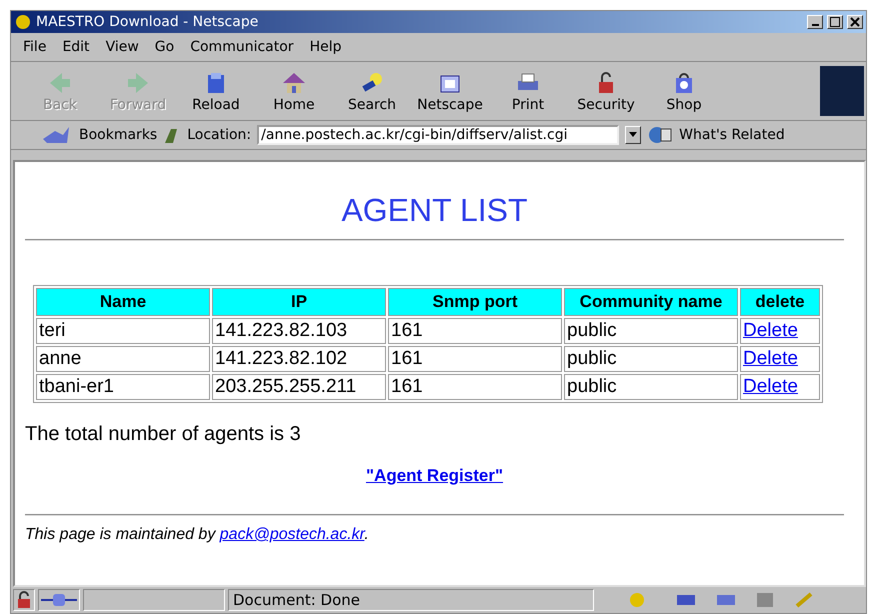 The height and width of the screenshot is (614, 869). I want to click on table-cell: 141.223.82.103, so click(299, 331).